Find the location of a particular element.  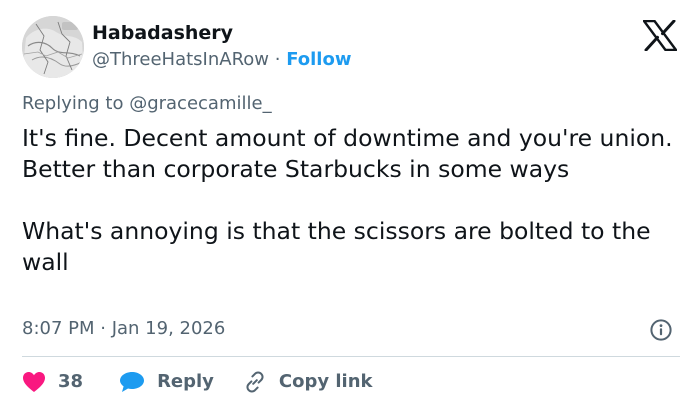

heart-icon is located at coordinates (34, 382).